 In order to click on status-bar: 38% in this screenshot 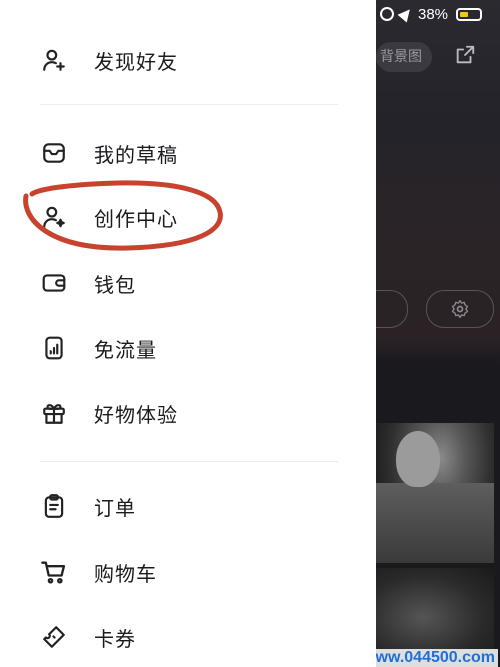, I will do `click(437, 14)`.